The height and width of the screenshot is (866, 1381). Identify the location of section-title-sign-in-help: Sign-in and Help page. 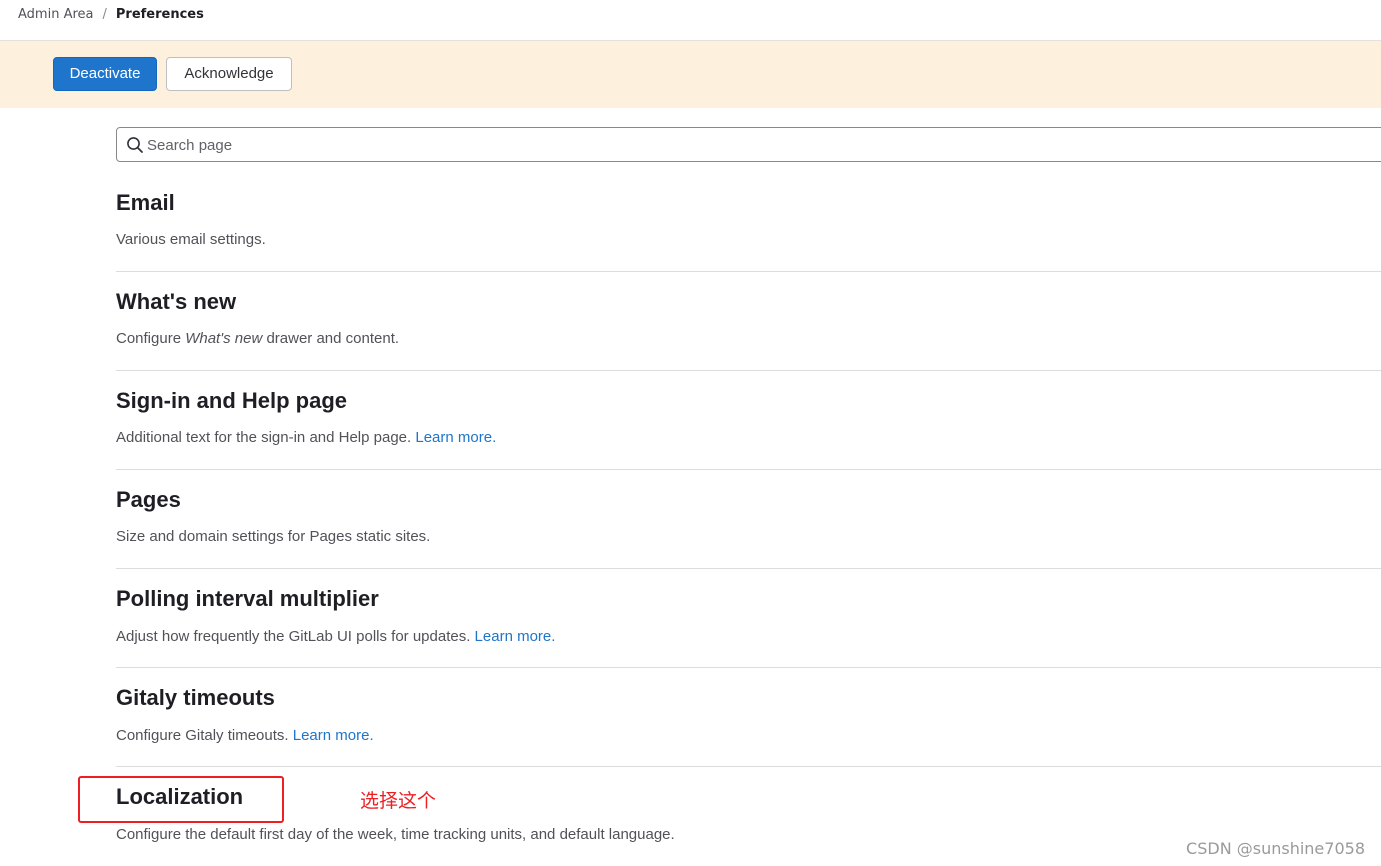
(231, 401).